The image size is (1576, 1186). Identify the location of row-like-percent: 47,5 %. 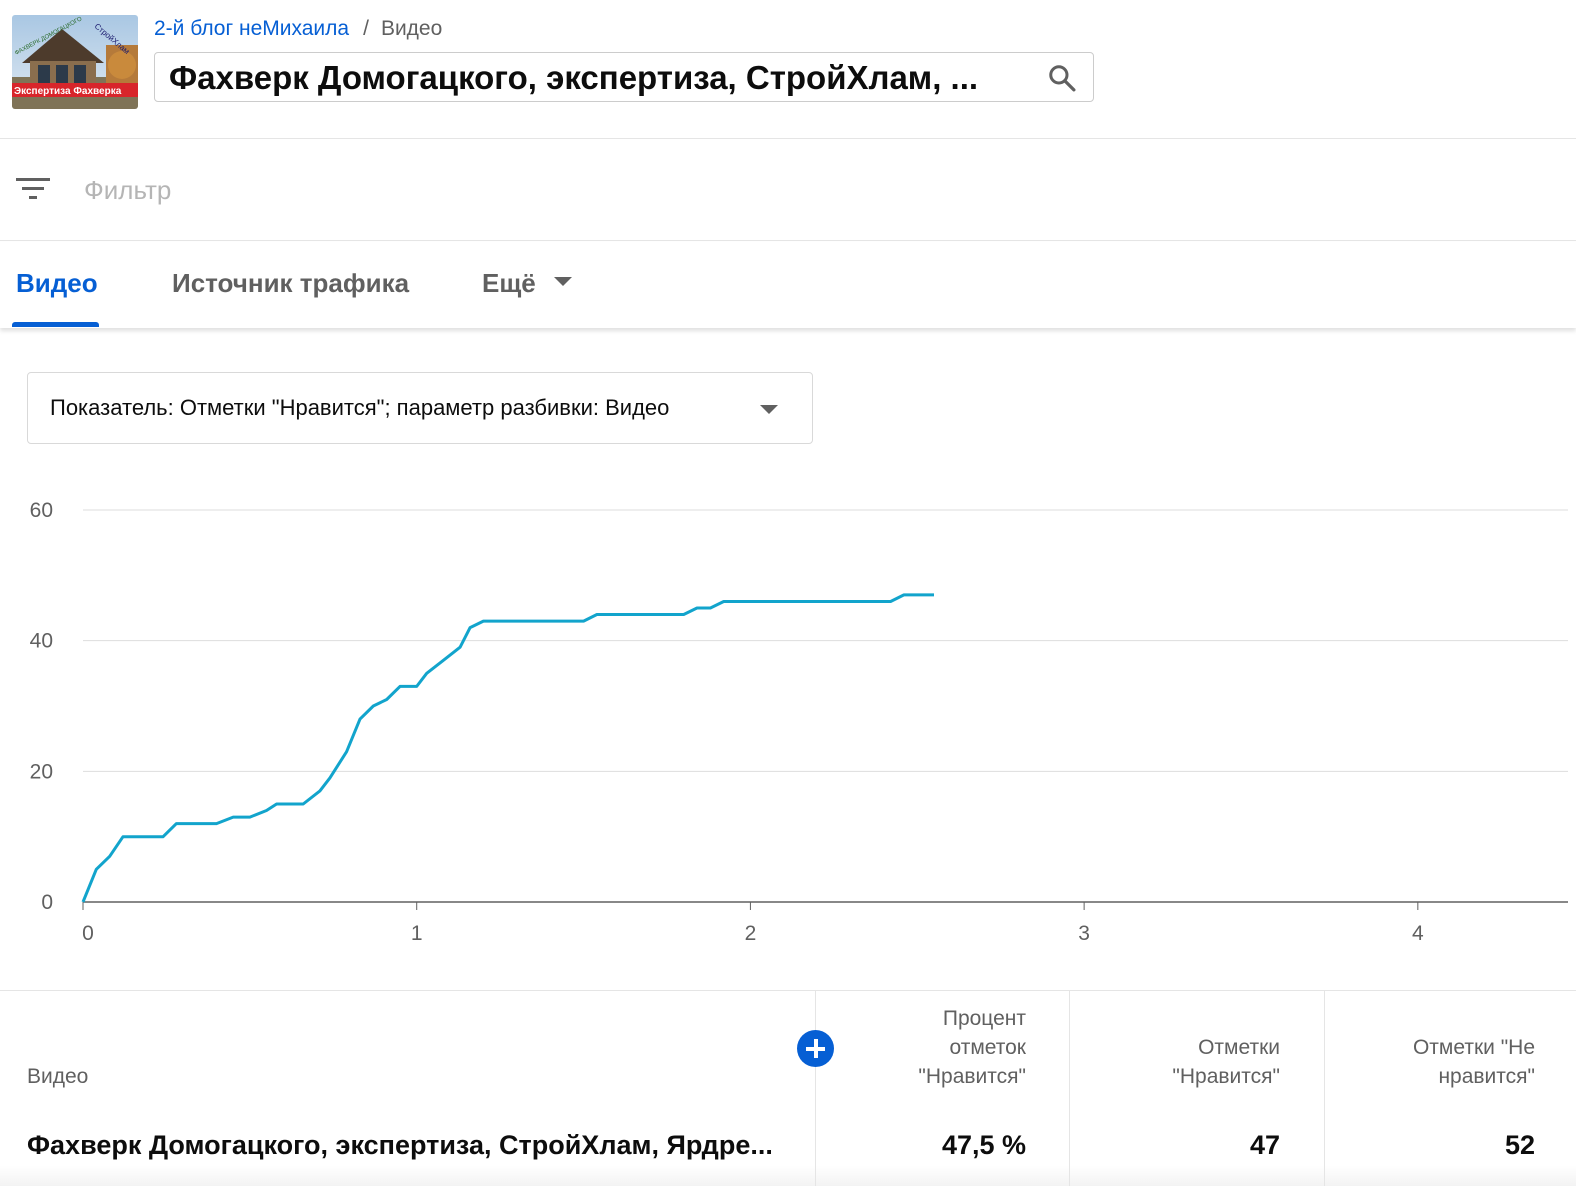
(983, 1145).